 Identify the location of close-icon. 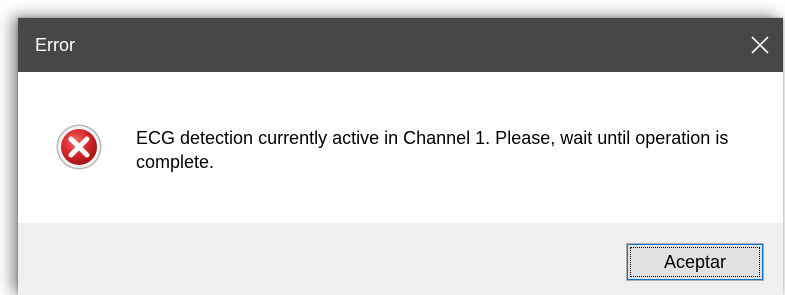
(760, 45).